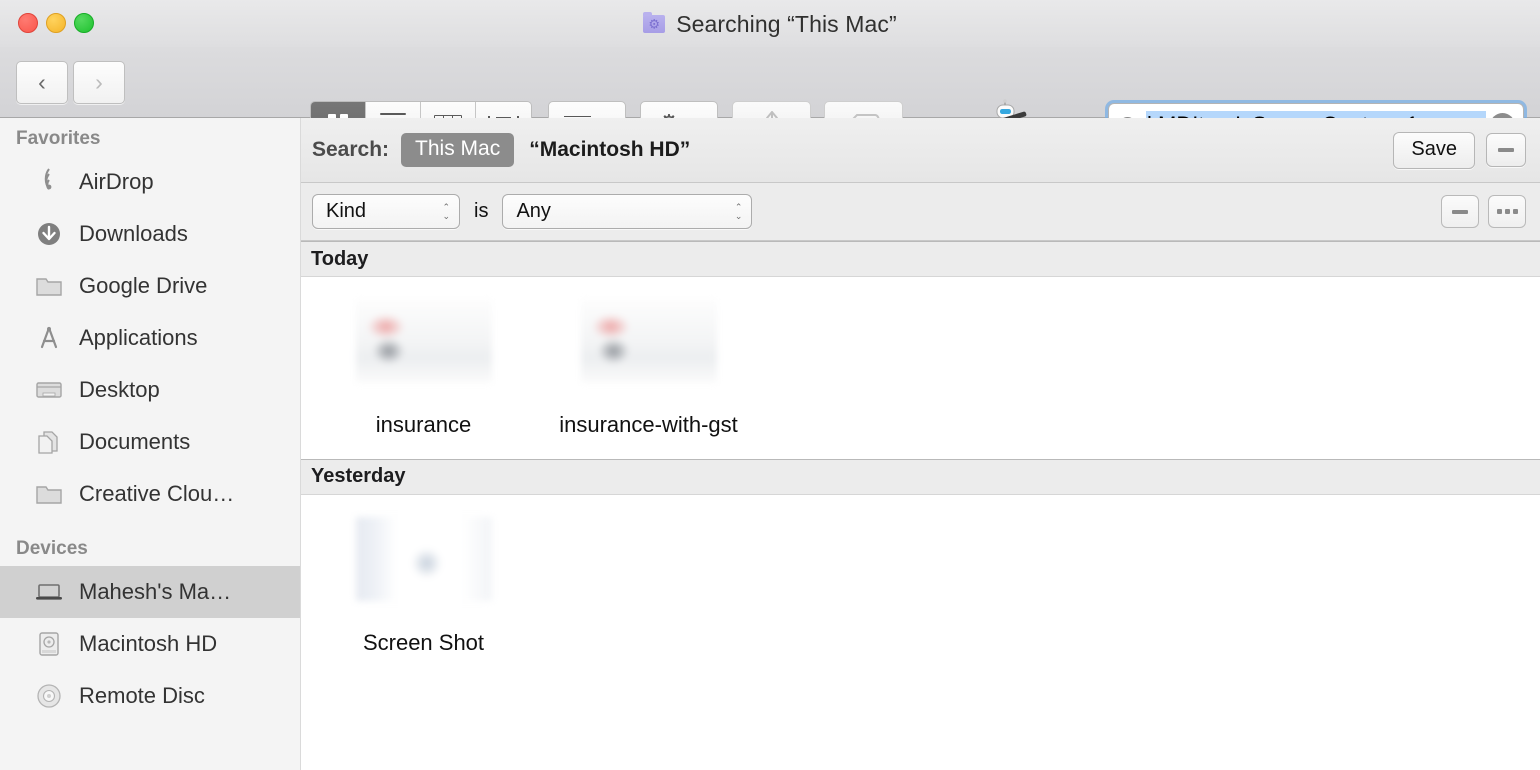 The height and width of the screenshot is (770, 1540). I want to click on remove-search-button, so click(1506, 150).